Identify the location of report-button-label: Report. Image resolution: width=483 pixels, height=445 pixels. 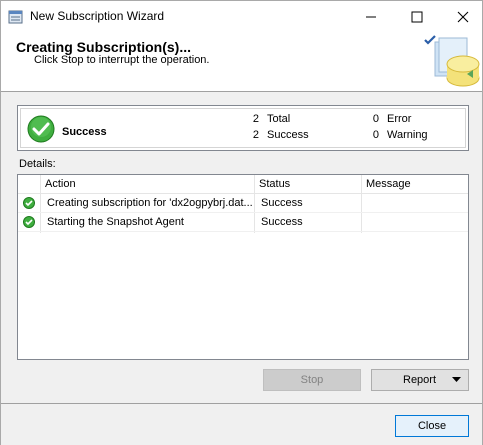
(420, 380).